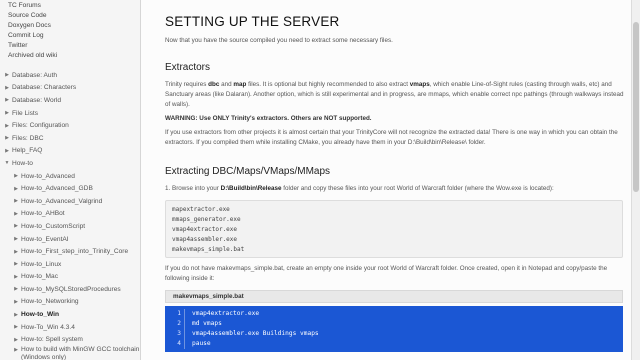  I want to click on sidebar-tree-item: ▶ Database: World, so click(70, 100).